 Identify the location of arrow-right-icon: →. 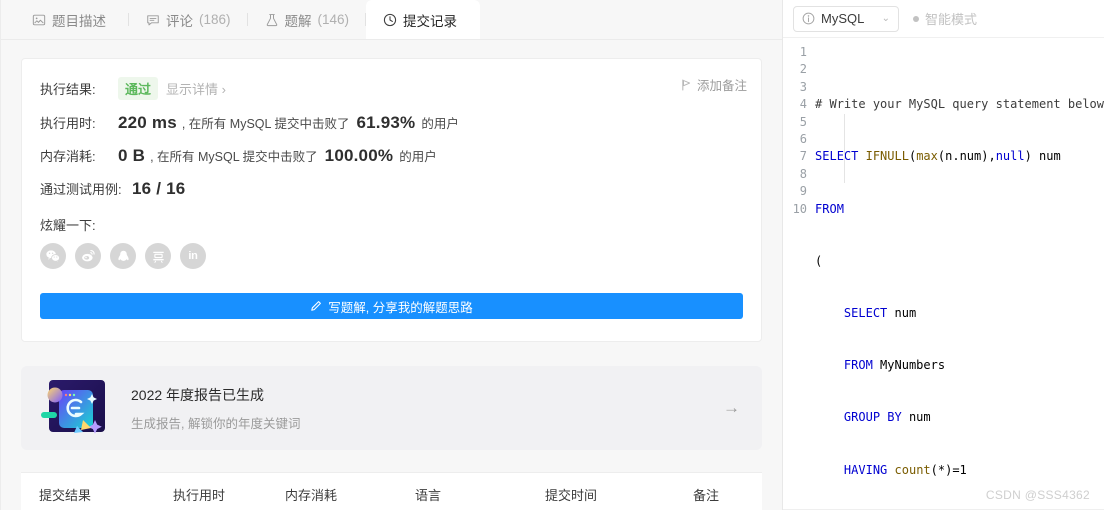
(731, 408).